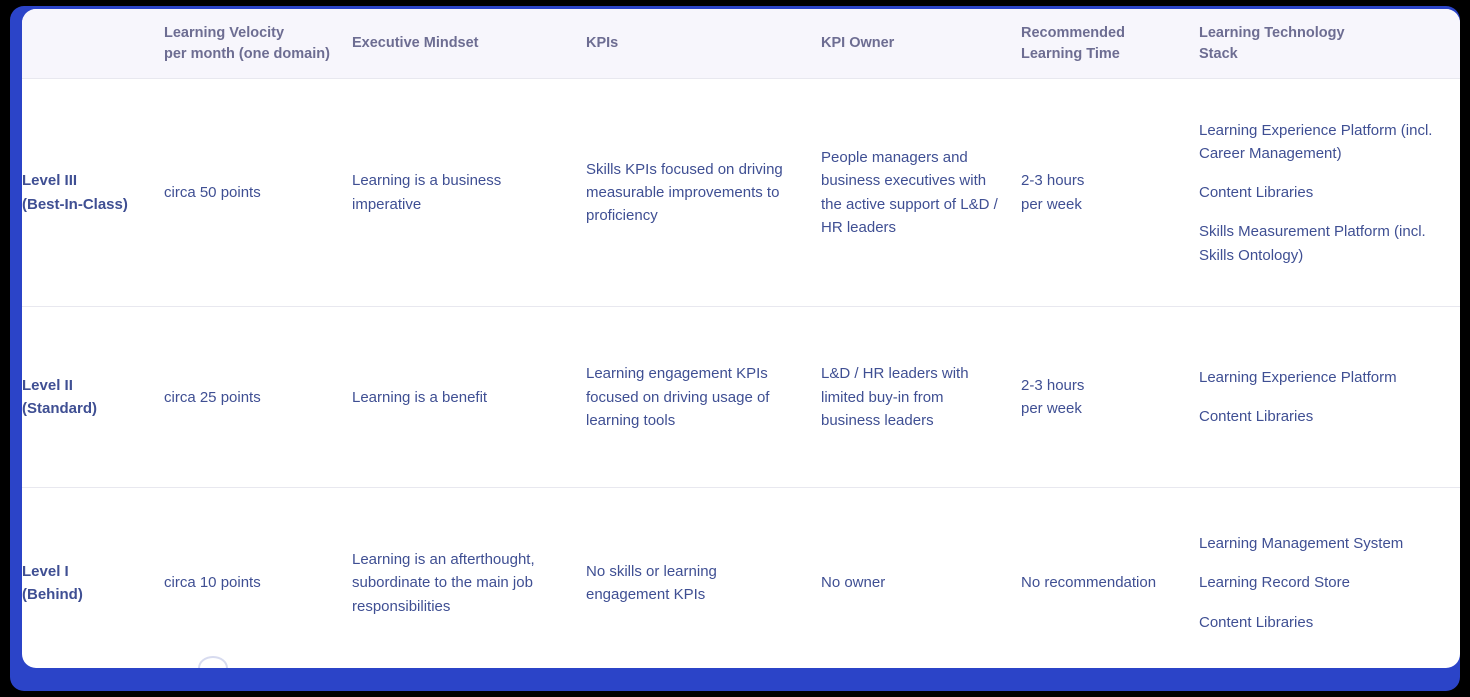 Image resolution: width=1470 pixels, height=697 pixels. Describe the element at coordinates (1272, 33) in the screenshot. I see `column-header-learning-technology-stack-line1: Learning Technology` at that location.